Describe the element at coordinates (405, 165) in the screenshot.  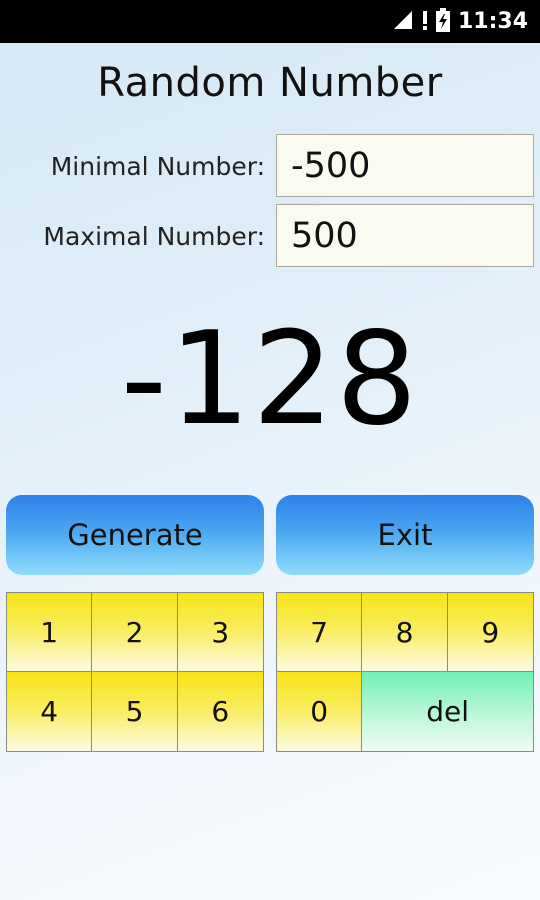
I see `min-number-input: -500` at that location.